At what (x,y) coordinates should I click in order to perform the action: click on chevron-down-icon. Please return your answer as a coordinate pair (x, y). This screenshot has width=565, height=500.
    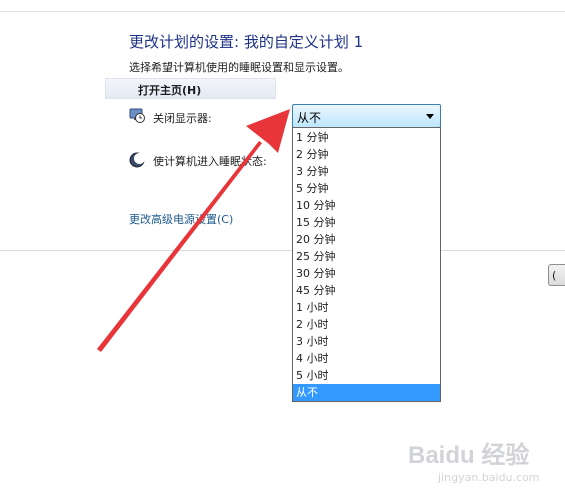
    Looking at the image, I should click on (430, 116).